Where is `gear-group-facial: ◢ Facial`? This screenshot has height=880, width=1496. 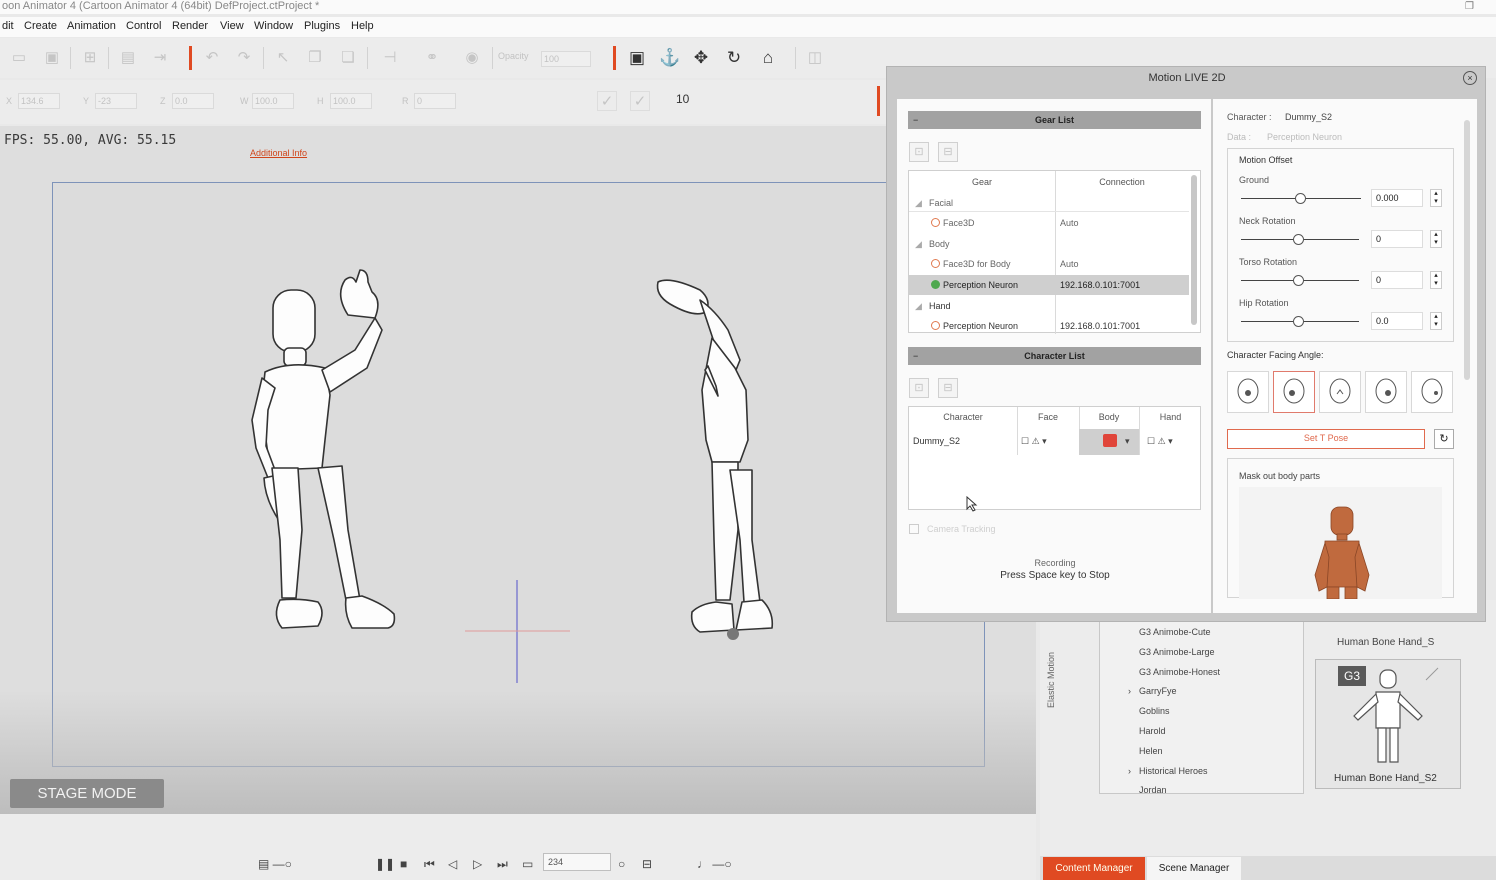 gear-group-facial: ◢ Facial is located at coordinates (982, 203).